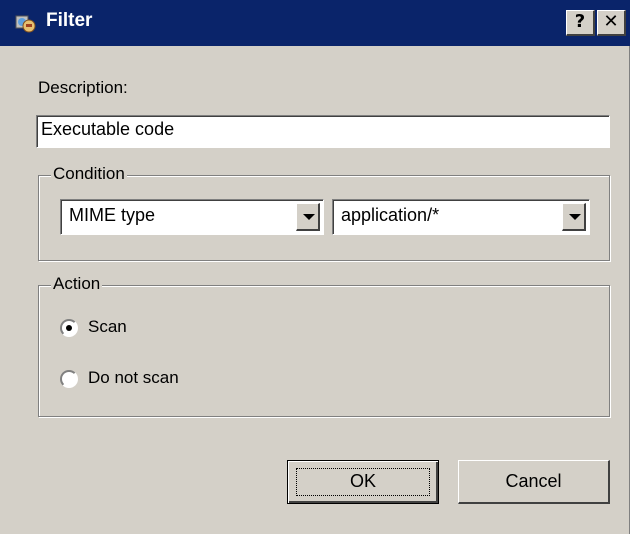 Image resolution: width=630 pixels, height=534 pixels. I want to click on title-bar: Filter ? ✕, so click(315, 23).